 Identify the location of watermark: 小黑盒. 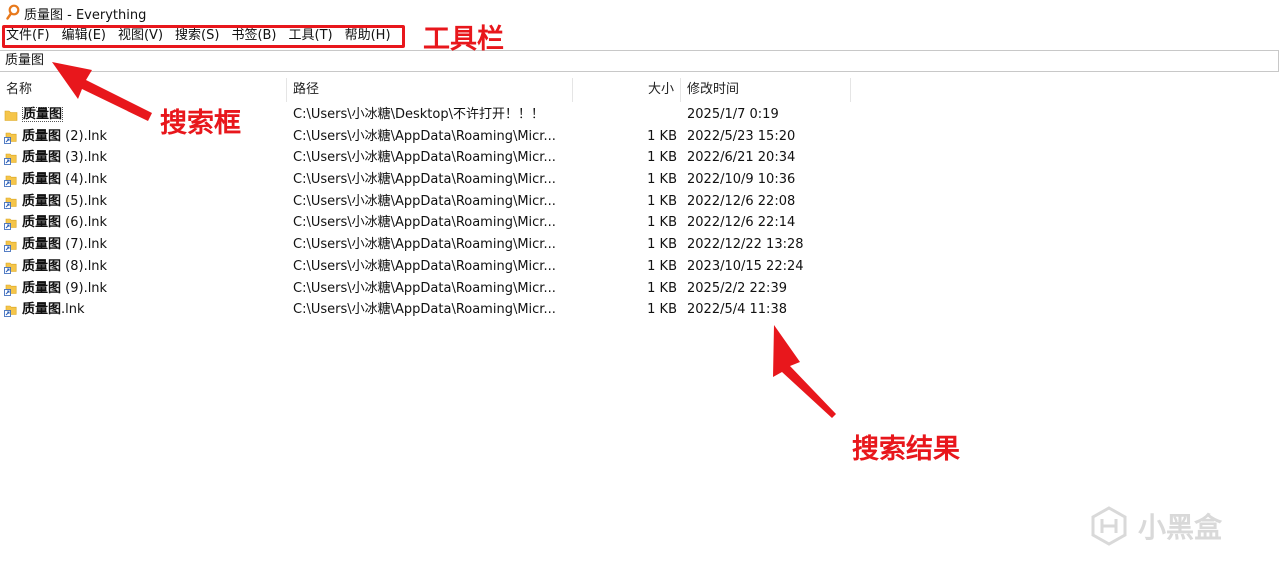
(1155, 526).